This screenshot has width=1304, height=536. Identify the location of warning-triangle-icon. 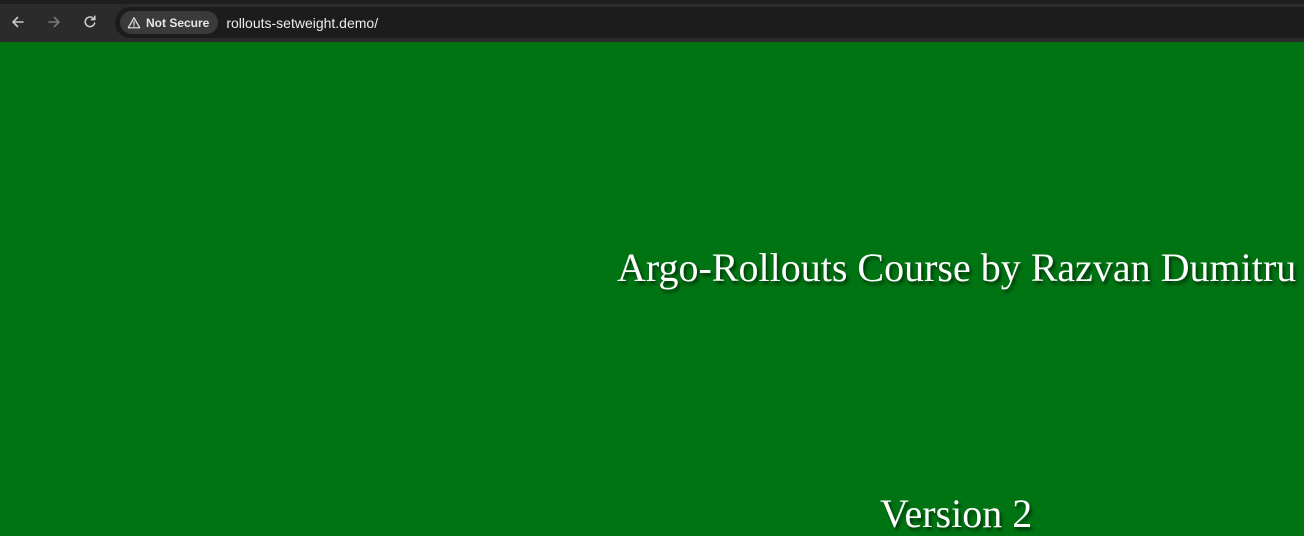
(134, 22).